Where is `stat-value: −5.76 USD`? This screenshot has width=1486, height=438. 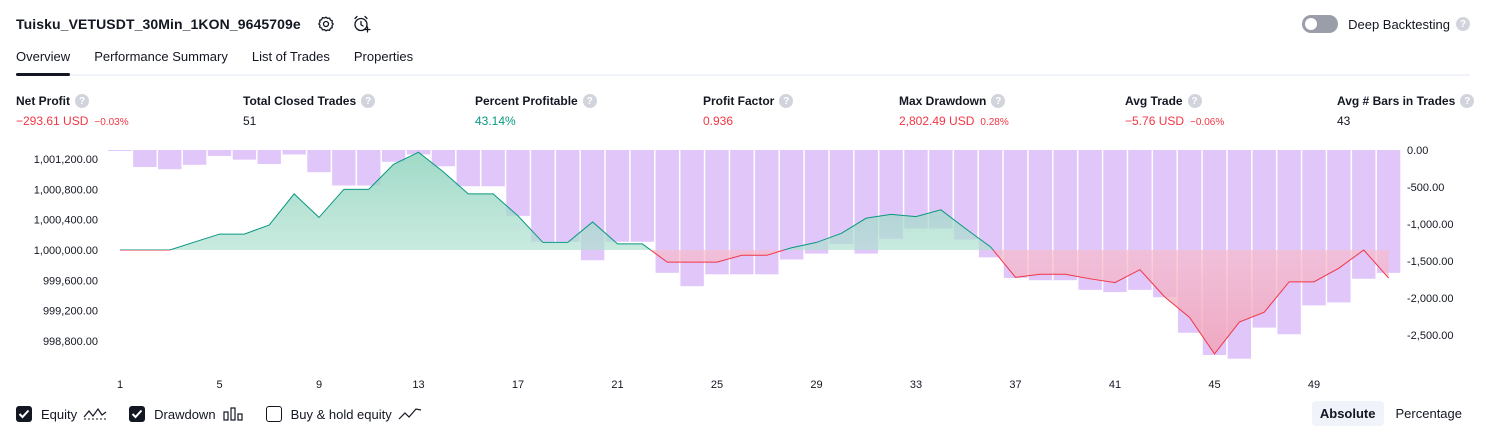 stat-value: −5.76 USD is located at coordinates (1155, 121).